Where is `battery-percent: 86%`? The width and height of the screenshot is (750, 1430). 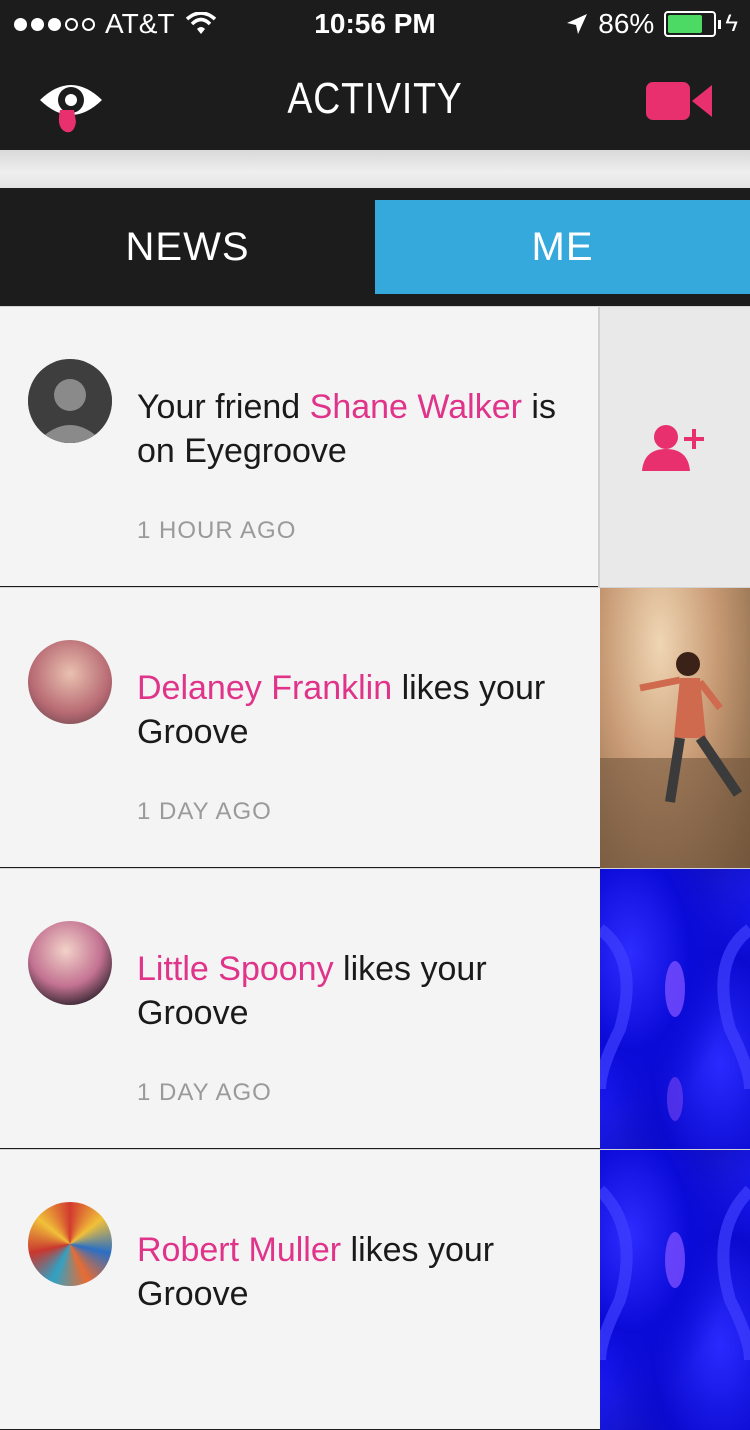 battery-percent: 86% is located at coordinates (626, 23).